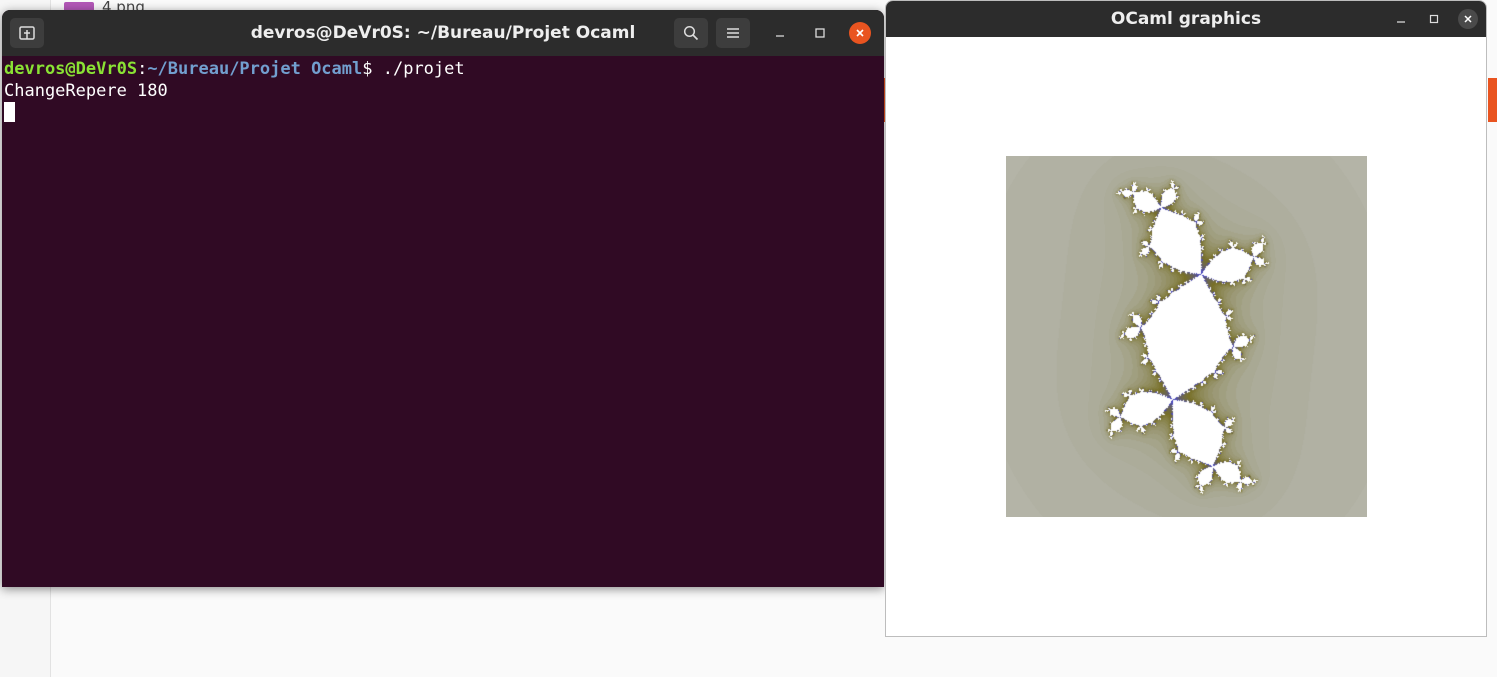  Describe the element at coordinates (9, 112) in the screenshot. I see `text-cursor` at that location.